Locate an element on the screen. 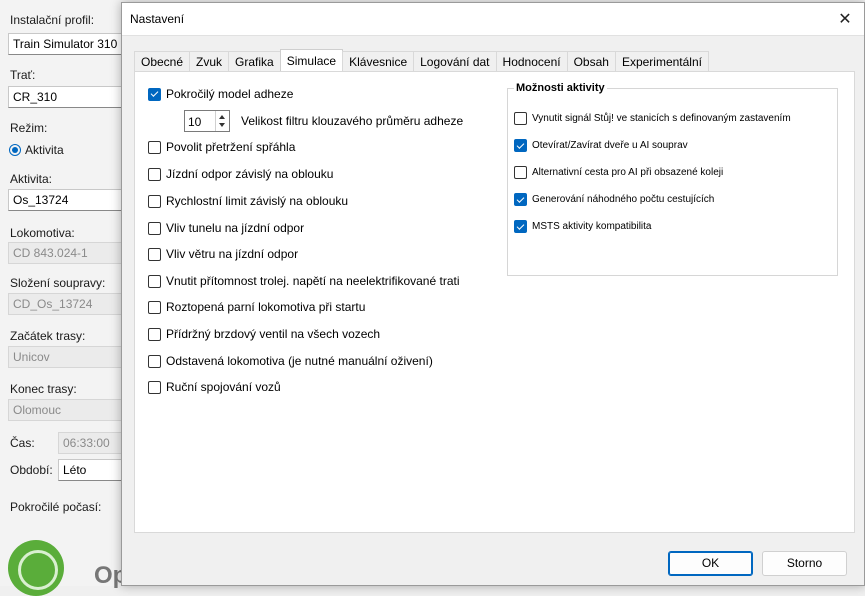 The width and height of the screenshot is (865, 596). route-select: CR_310 is located at coordinates (67, 97).